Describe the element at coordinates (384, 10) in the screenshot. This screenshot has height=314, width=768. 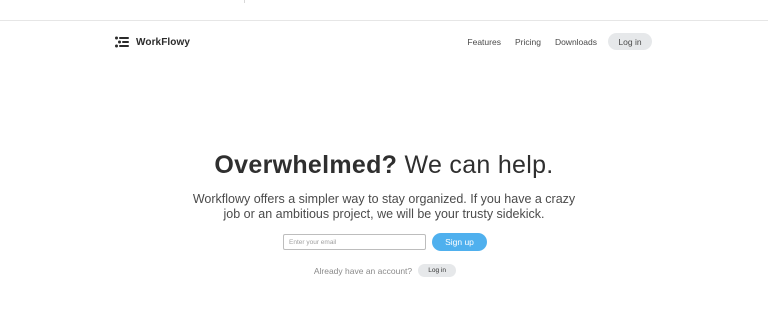
I see `browser-top-strip` at that location.